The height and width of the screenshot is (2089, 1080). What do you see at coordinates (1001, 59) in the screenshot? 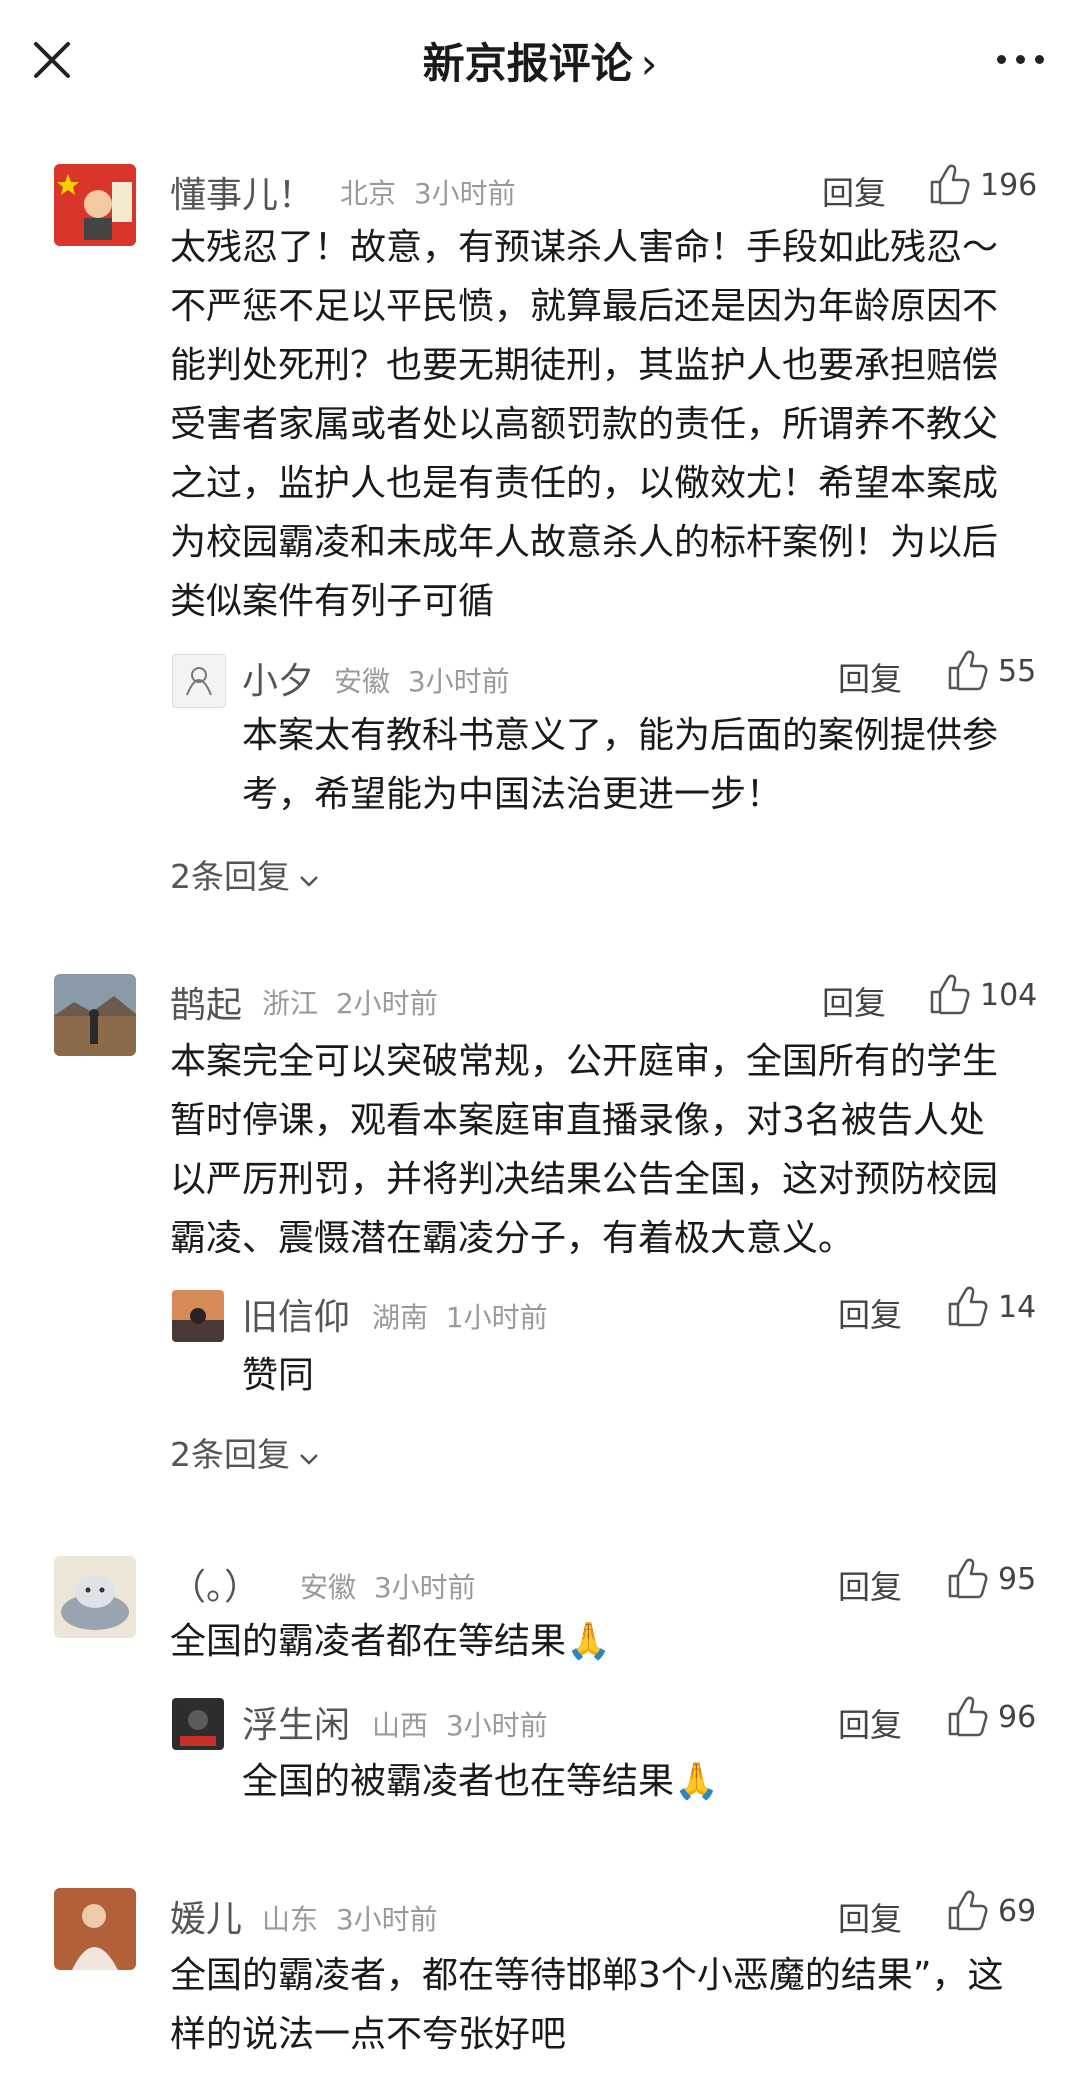
I see `more-icon` at bounding box center [1001, 59].